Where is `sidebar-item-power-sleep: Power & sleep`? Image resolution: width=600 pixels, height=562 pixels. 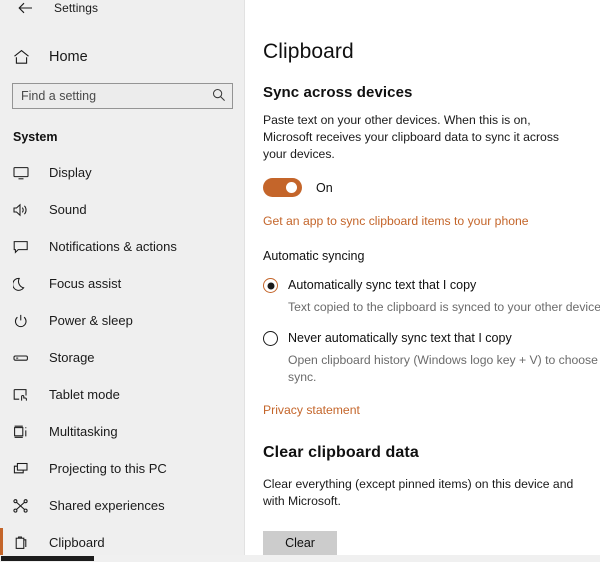
sidebar-item-power-sleep: Power & sleep is located at coordinates (122, 320).